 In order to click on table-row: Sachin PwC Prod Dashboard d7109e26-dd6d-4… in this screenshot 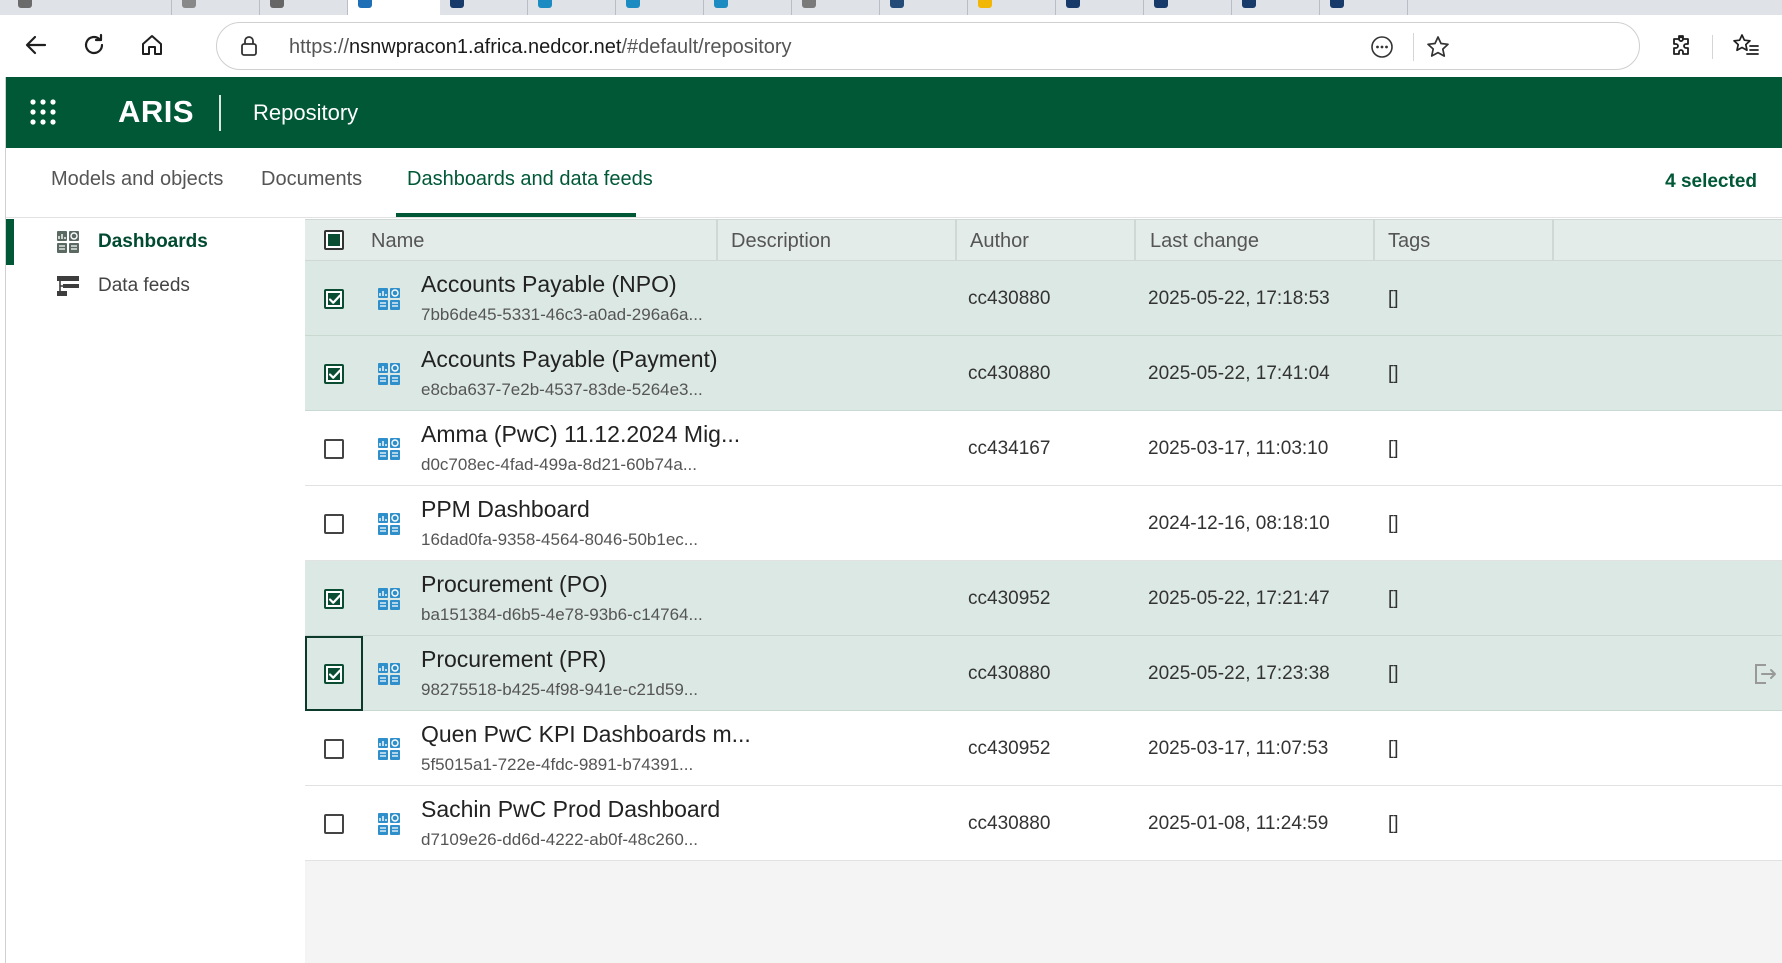, I will do `click(1043, 823)`.